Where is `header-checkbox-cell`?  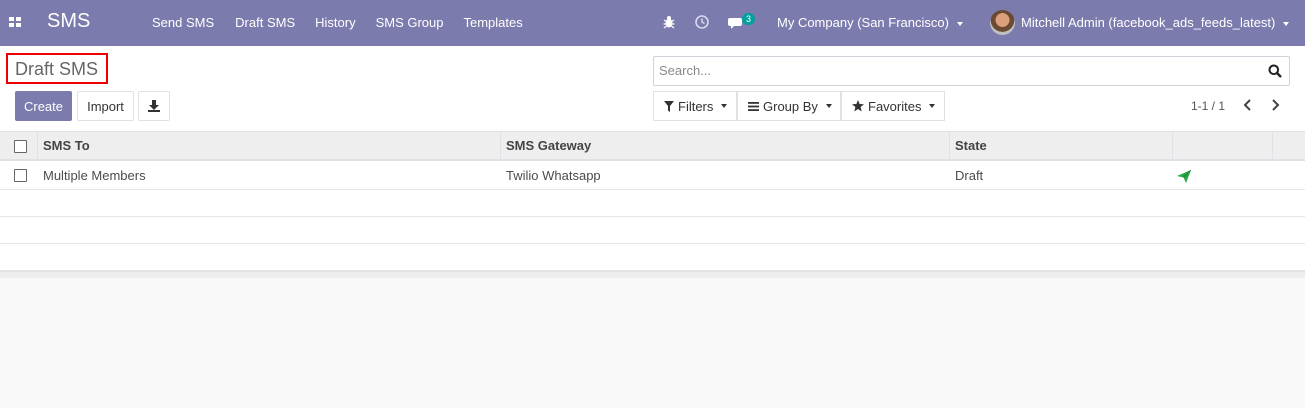
header-checkbox-cell is located at coordinates (19, 146).